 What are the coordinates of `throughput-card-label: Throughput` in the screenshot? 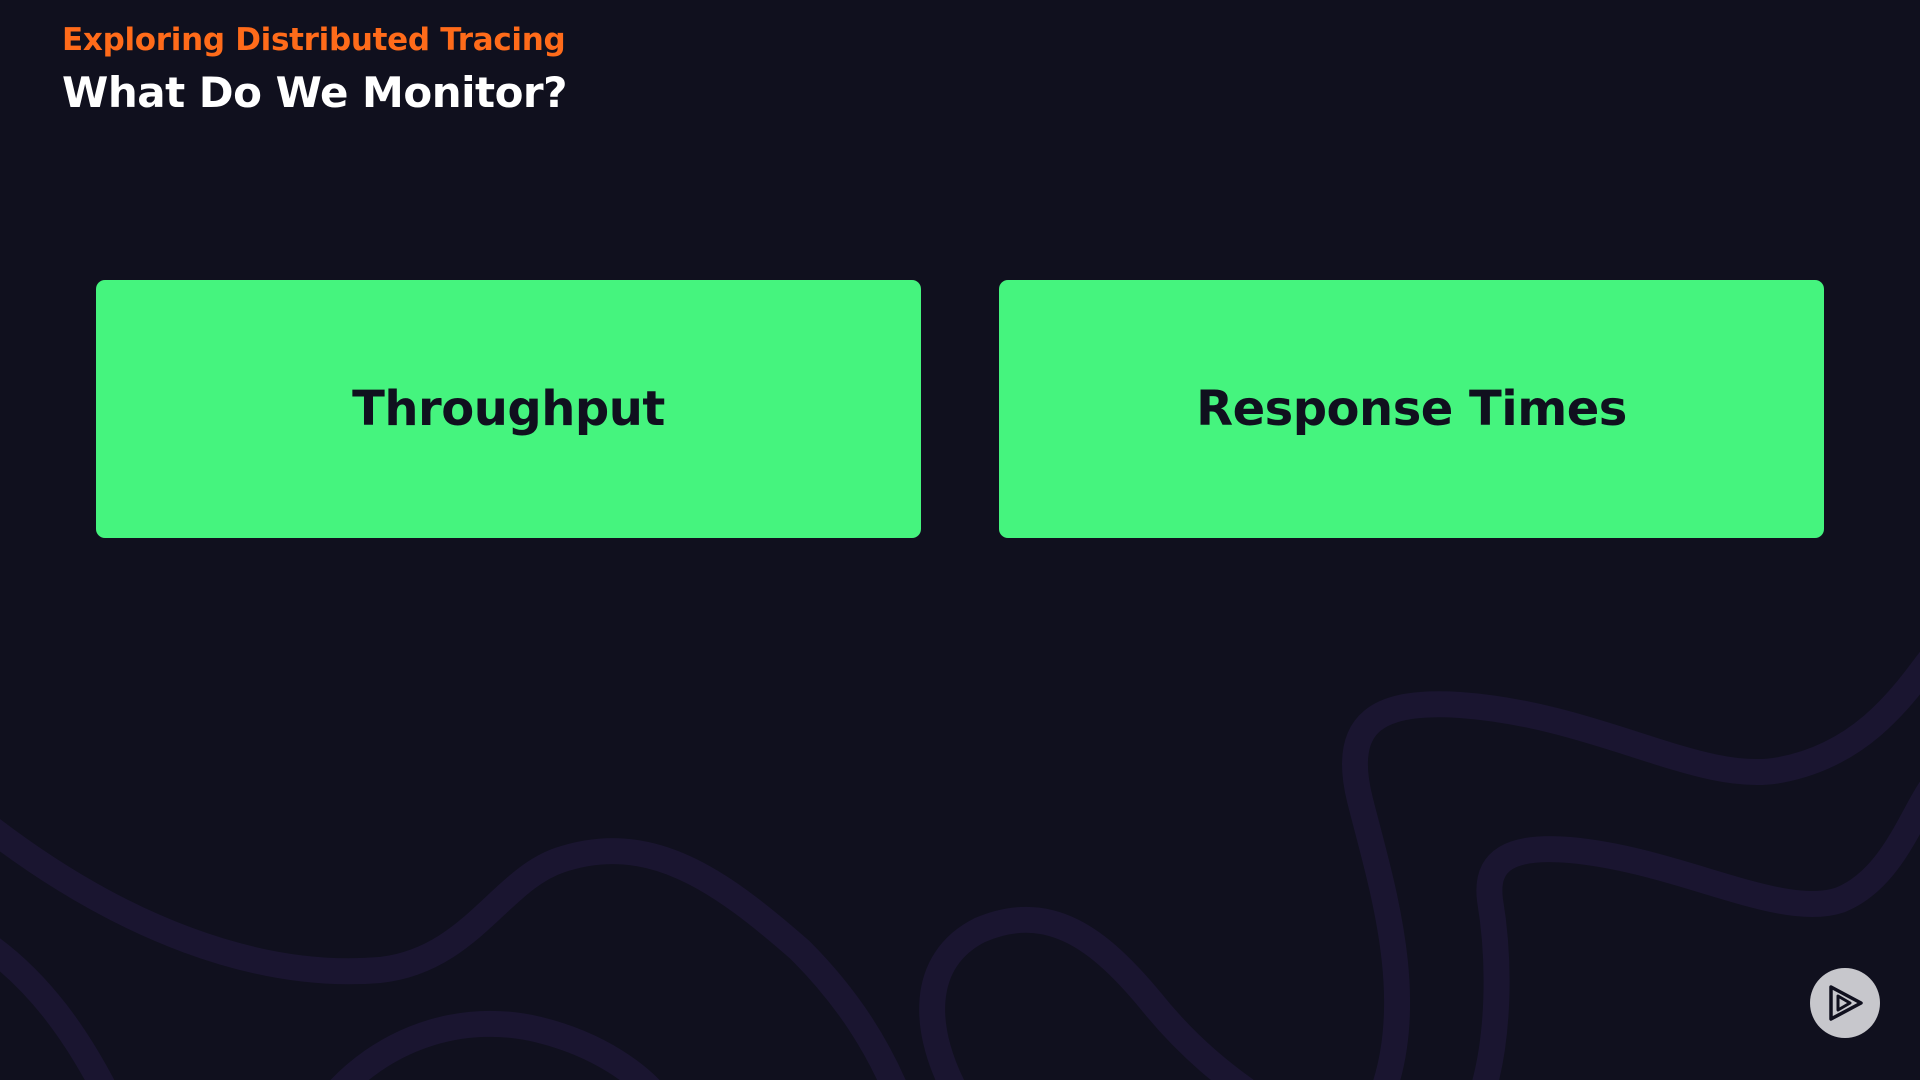 It's located at (508, 409).